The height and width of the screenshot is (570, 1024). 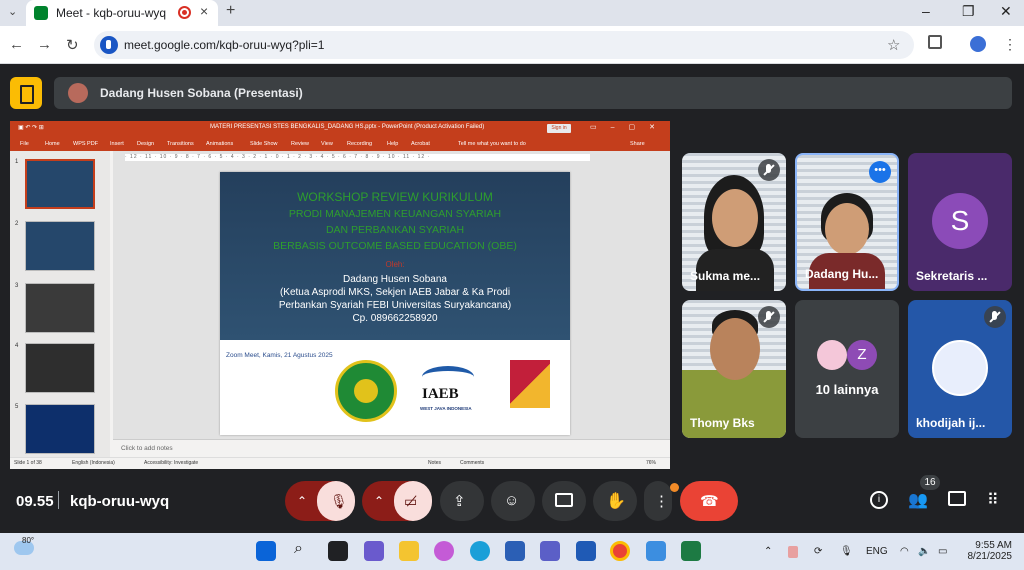 I want to click on leave-call-button: ☎, so click(x=709, y=501).